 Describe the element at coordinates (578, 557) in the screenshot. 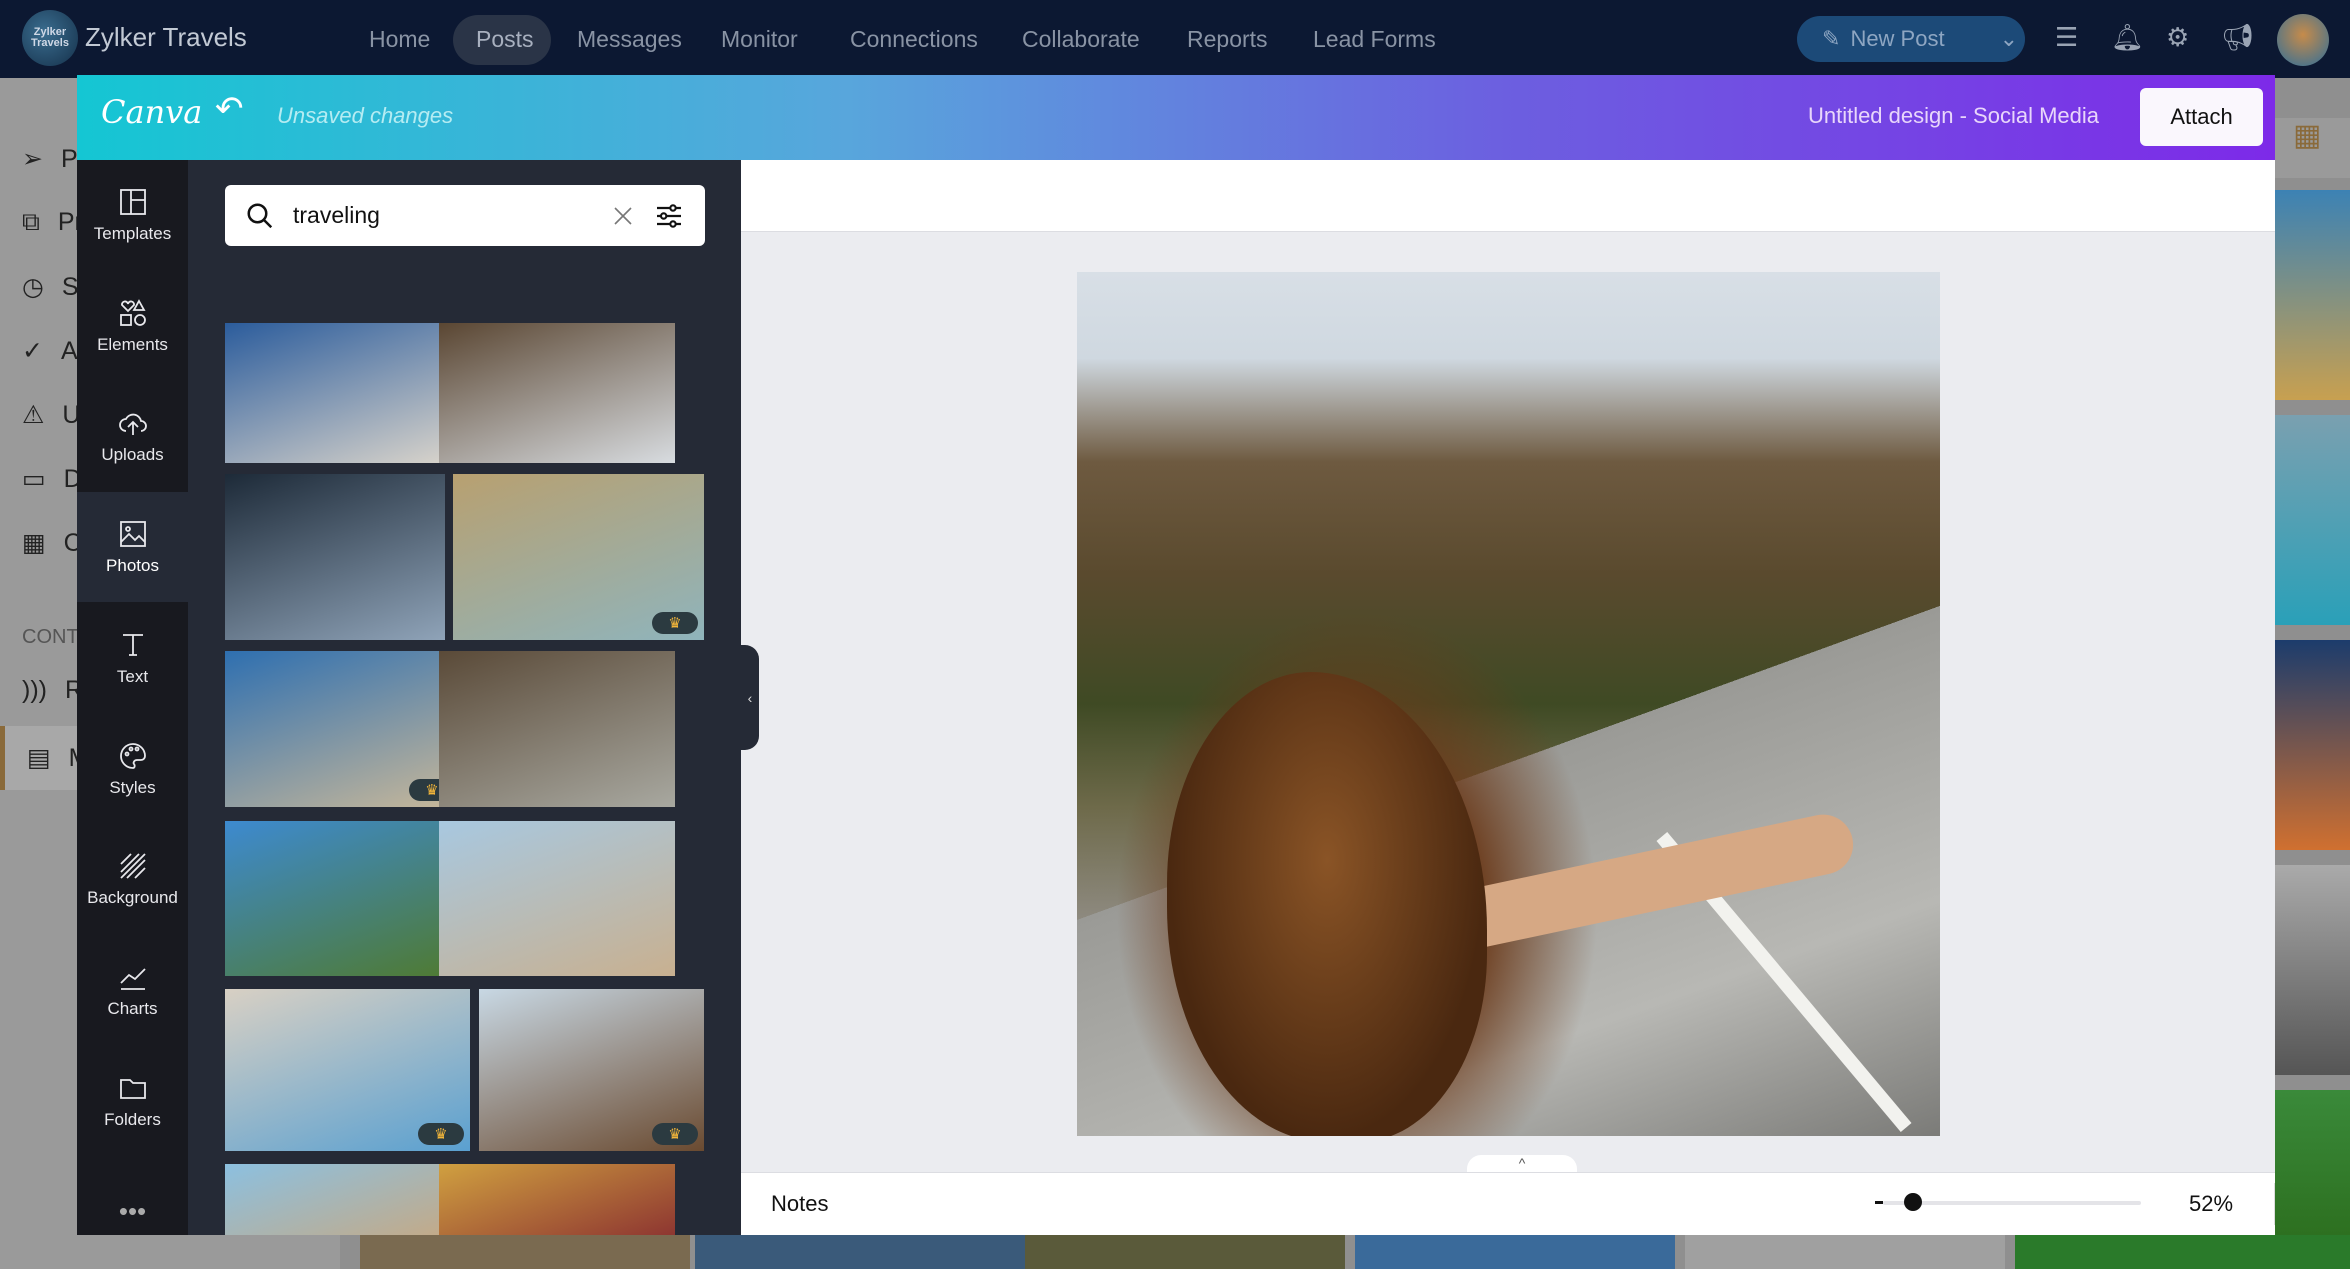

I see `photo-result-toy-plane-map: ♛` at that location.